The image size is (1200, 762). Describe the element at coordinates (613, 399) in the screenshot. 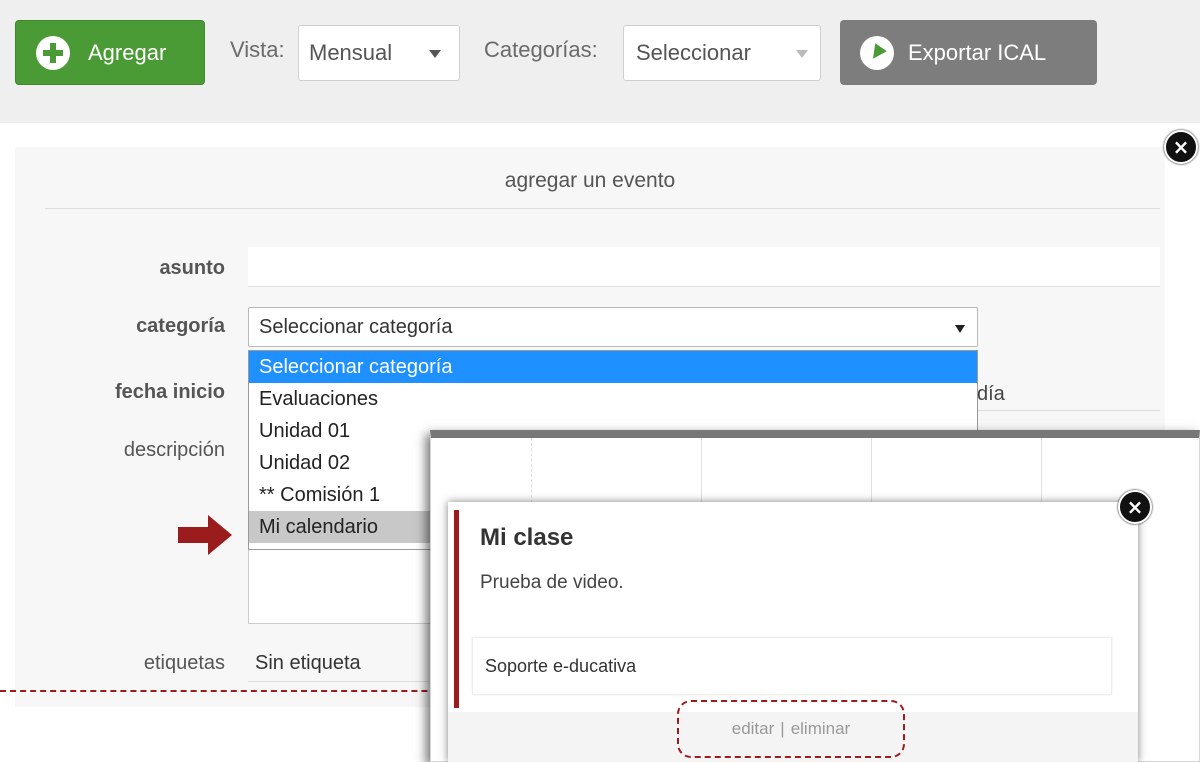

I see `category-option: Evaluaciones` at that location.